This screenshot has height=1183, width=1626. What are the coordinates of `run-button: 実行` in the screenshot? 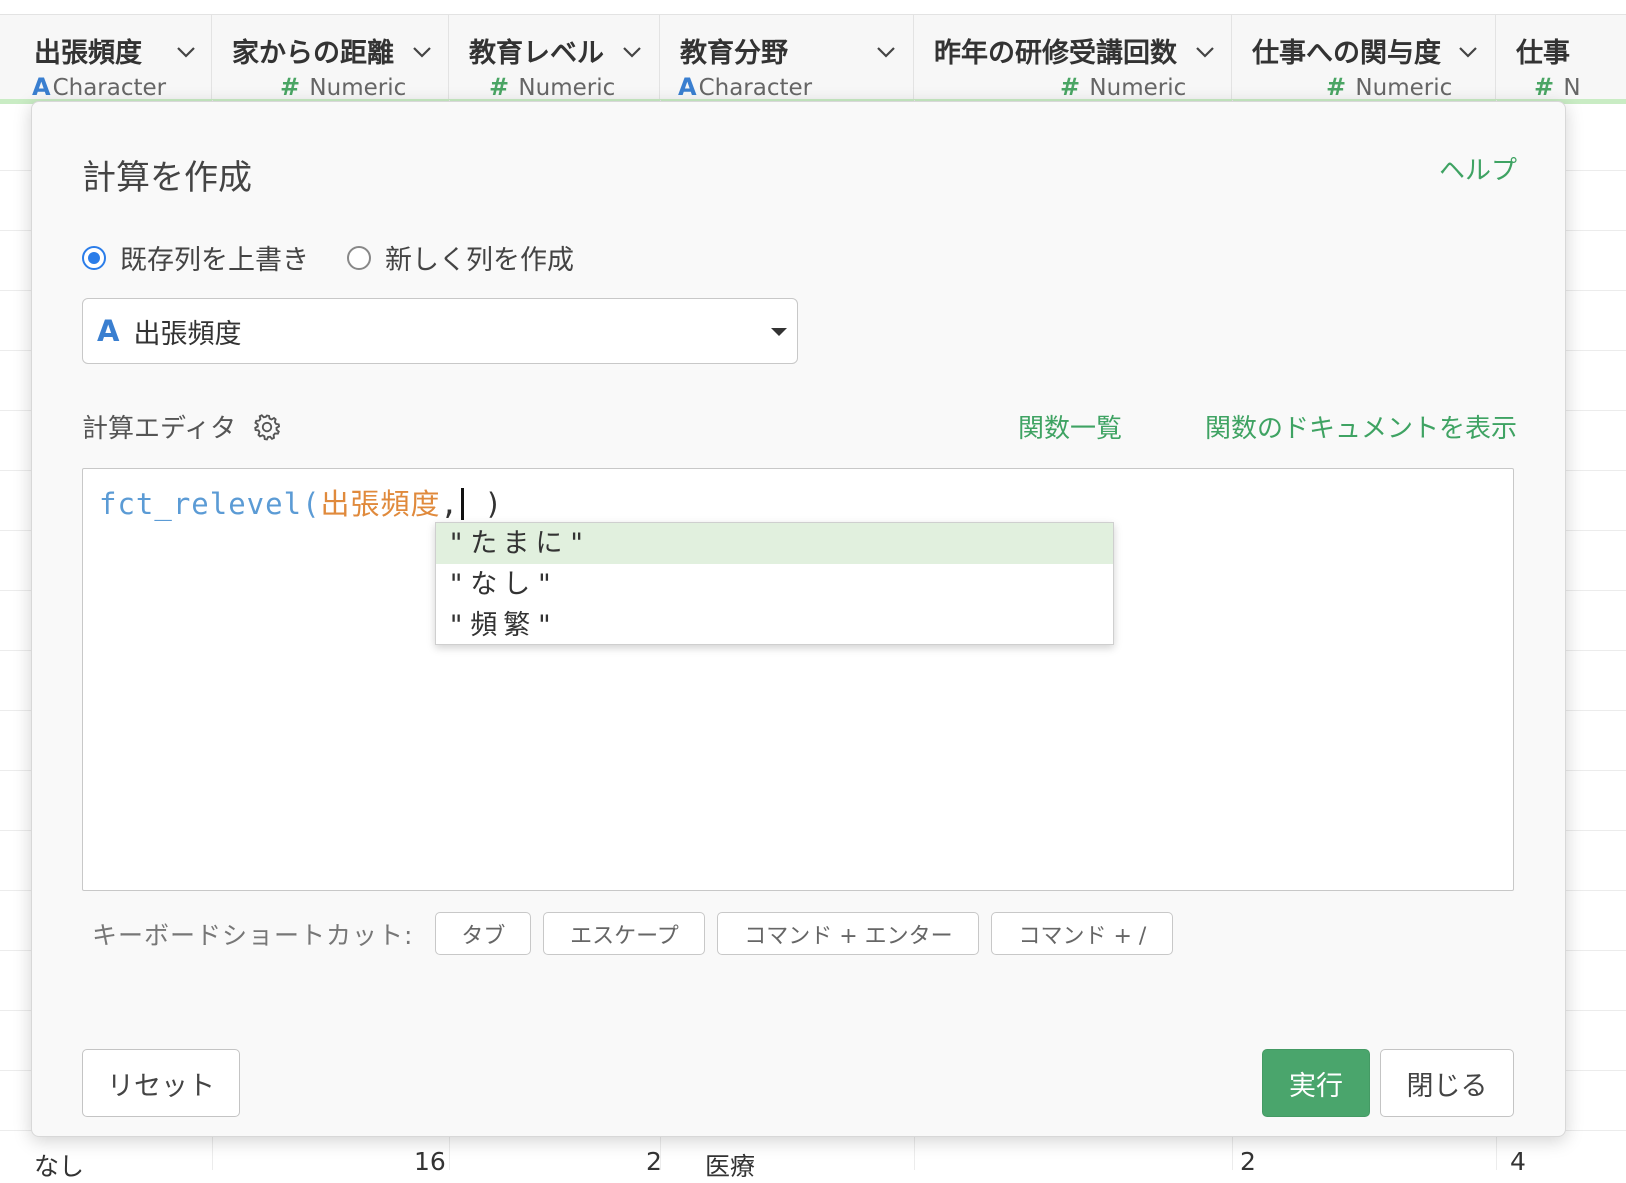 It's located at (1316, 1083).